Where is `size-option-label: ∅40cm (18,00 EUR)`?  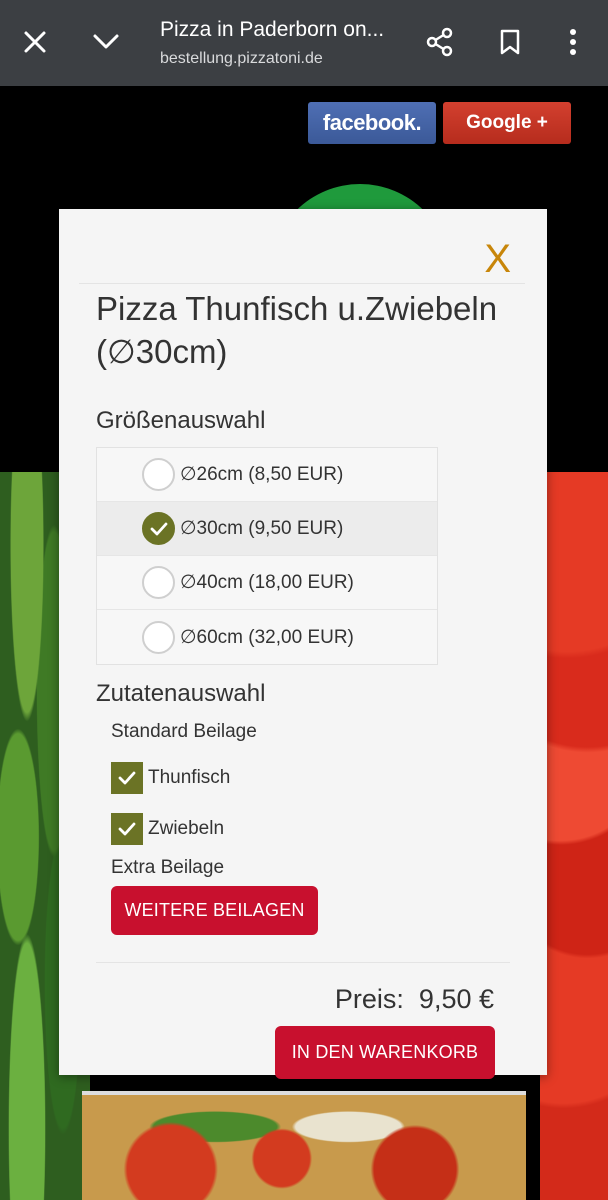 size-option-label: ∅40cm (18,00 EUR) is located at coordinates (267, 582).